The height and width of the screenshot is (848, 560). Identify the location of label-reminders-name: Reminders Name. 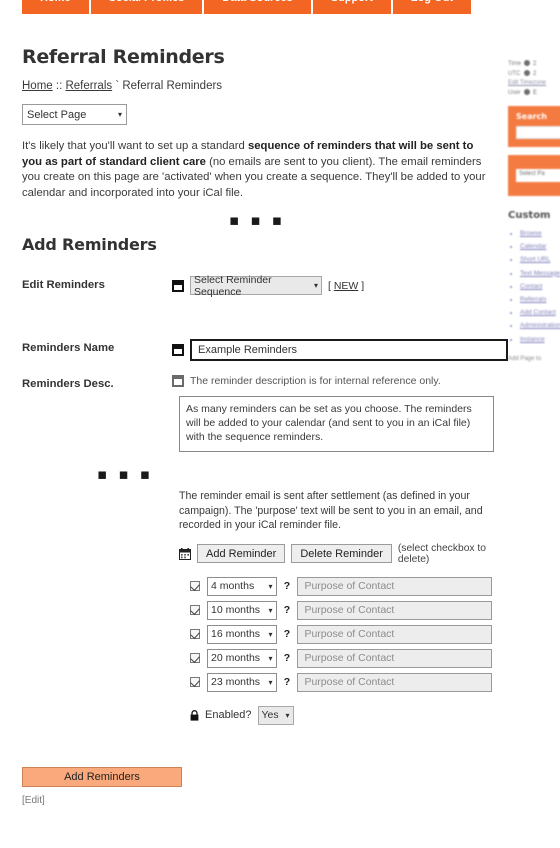
(68, 348).